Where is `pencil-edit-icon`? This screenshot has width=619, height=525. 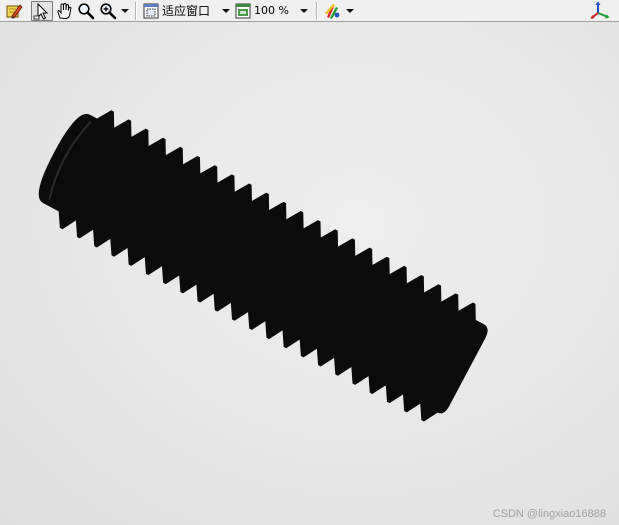
pencil-edit-icon is located at coordinates (14, 11).